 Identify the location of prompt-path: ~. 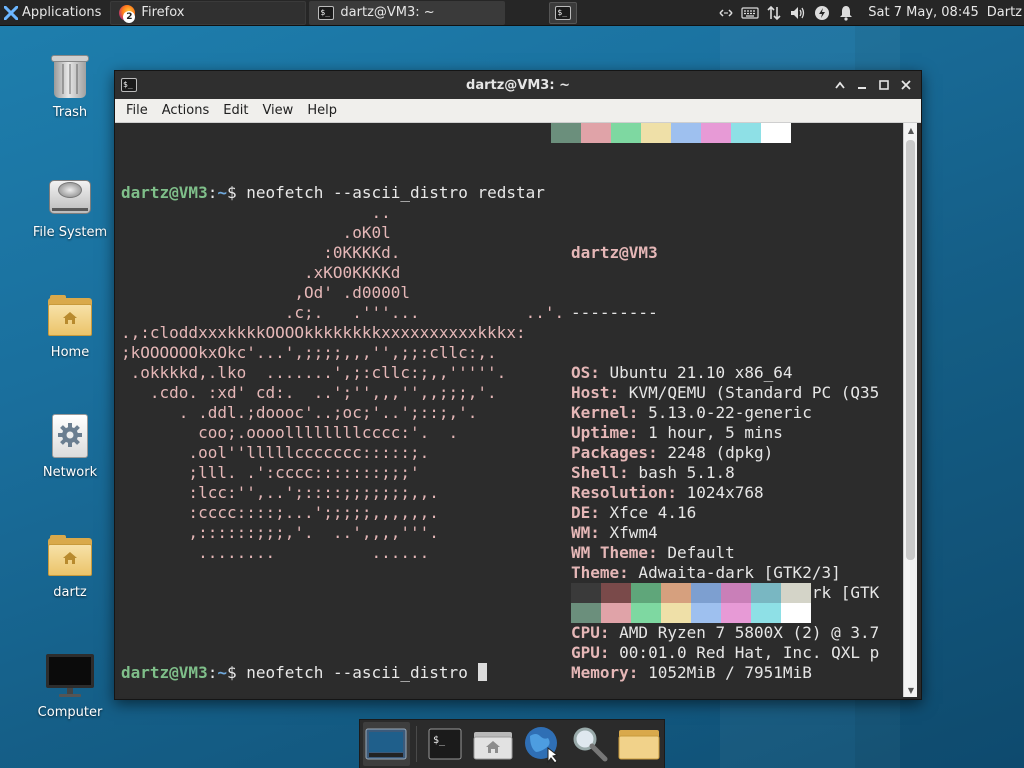
(222, 192).